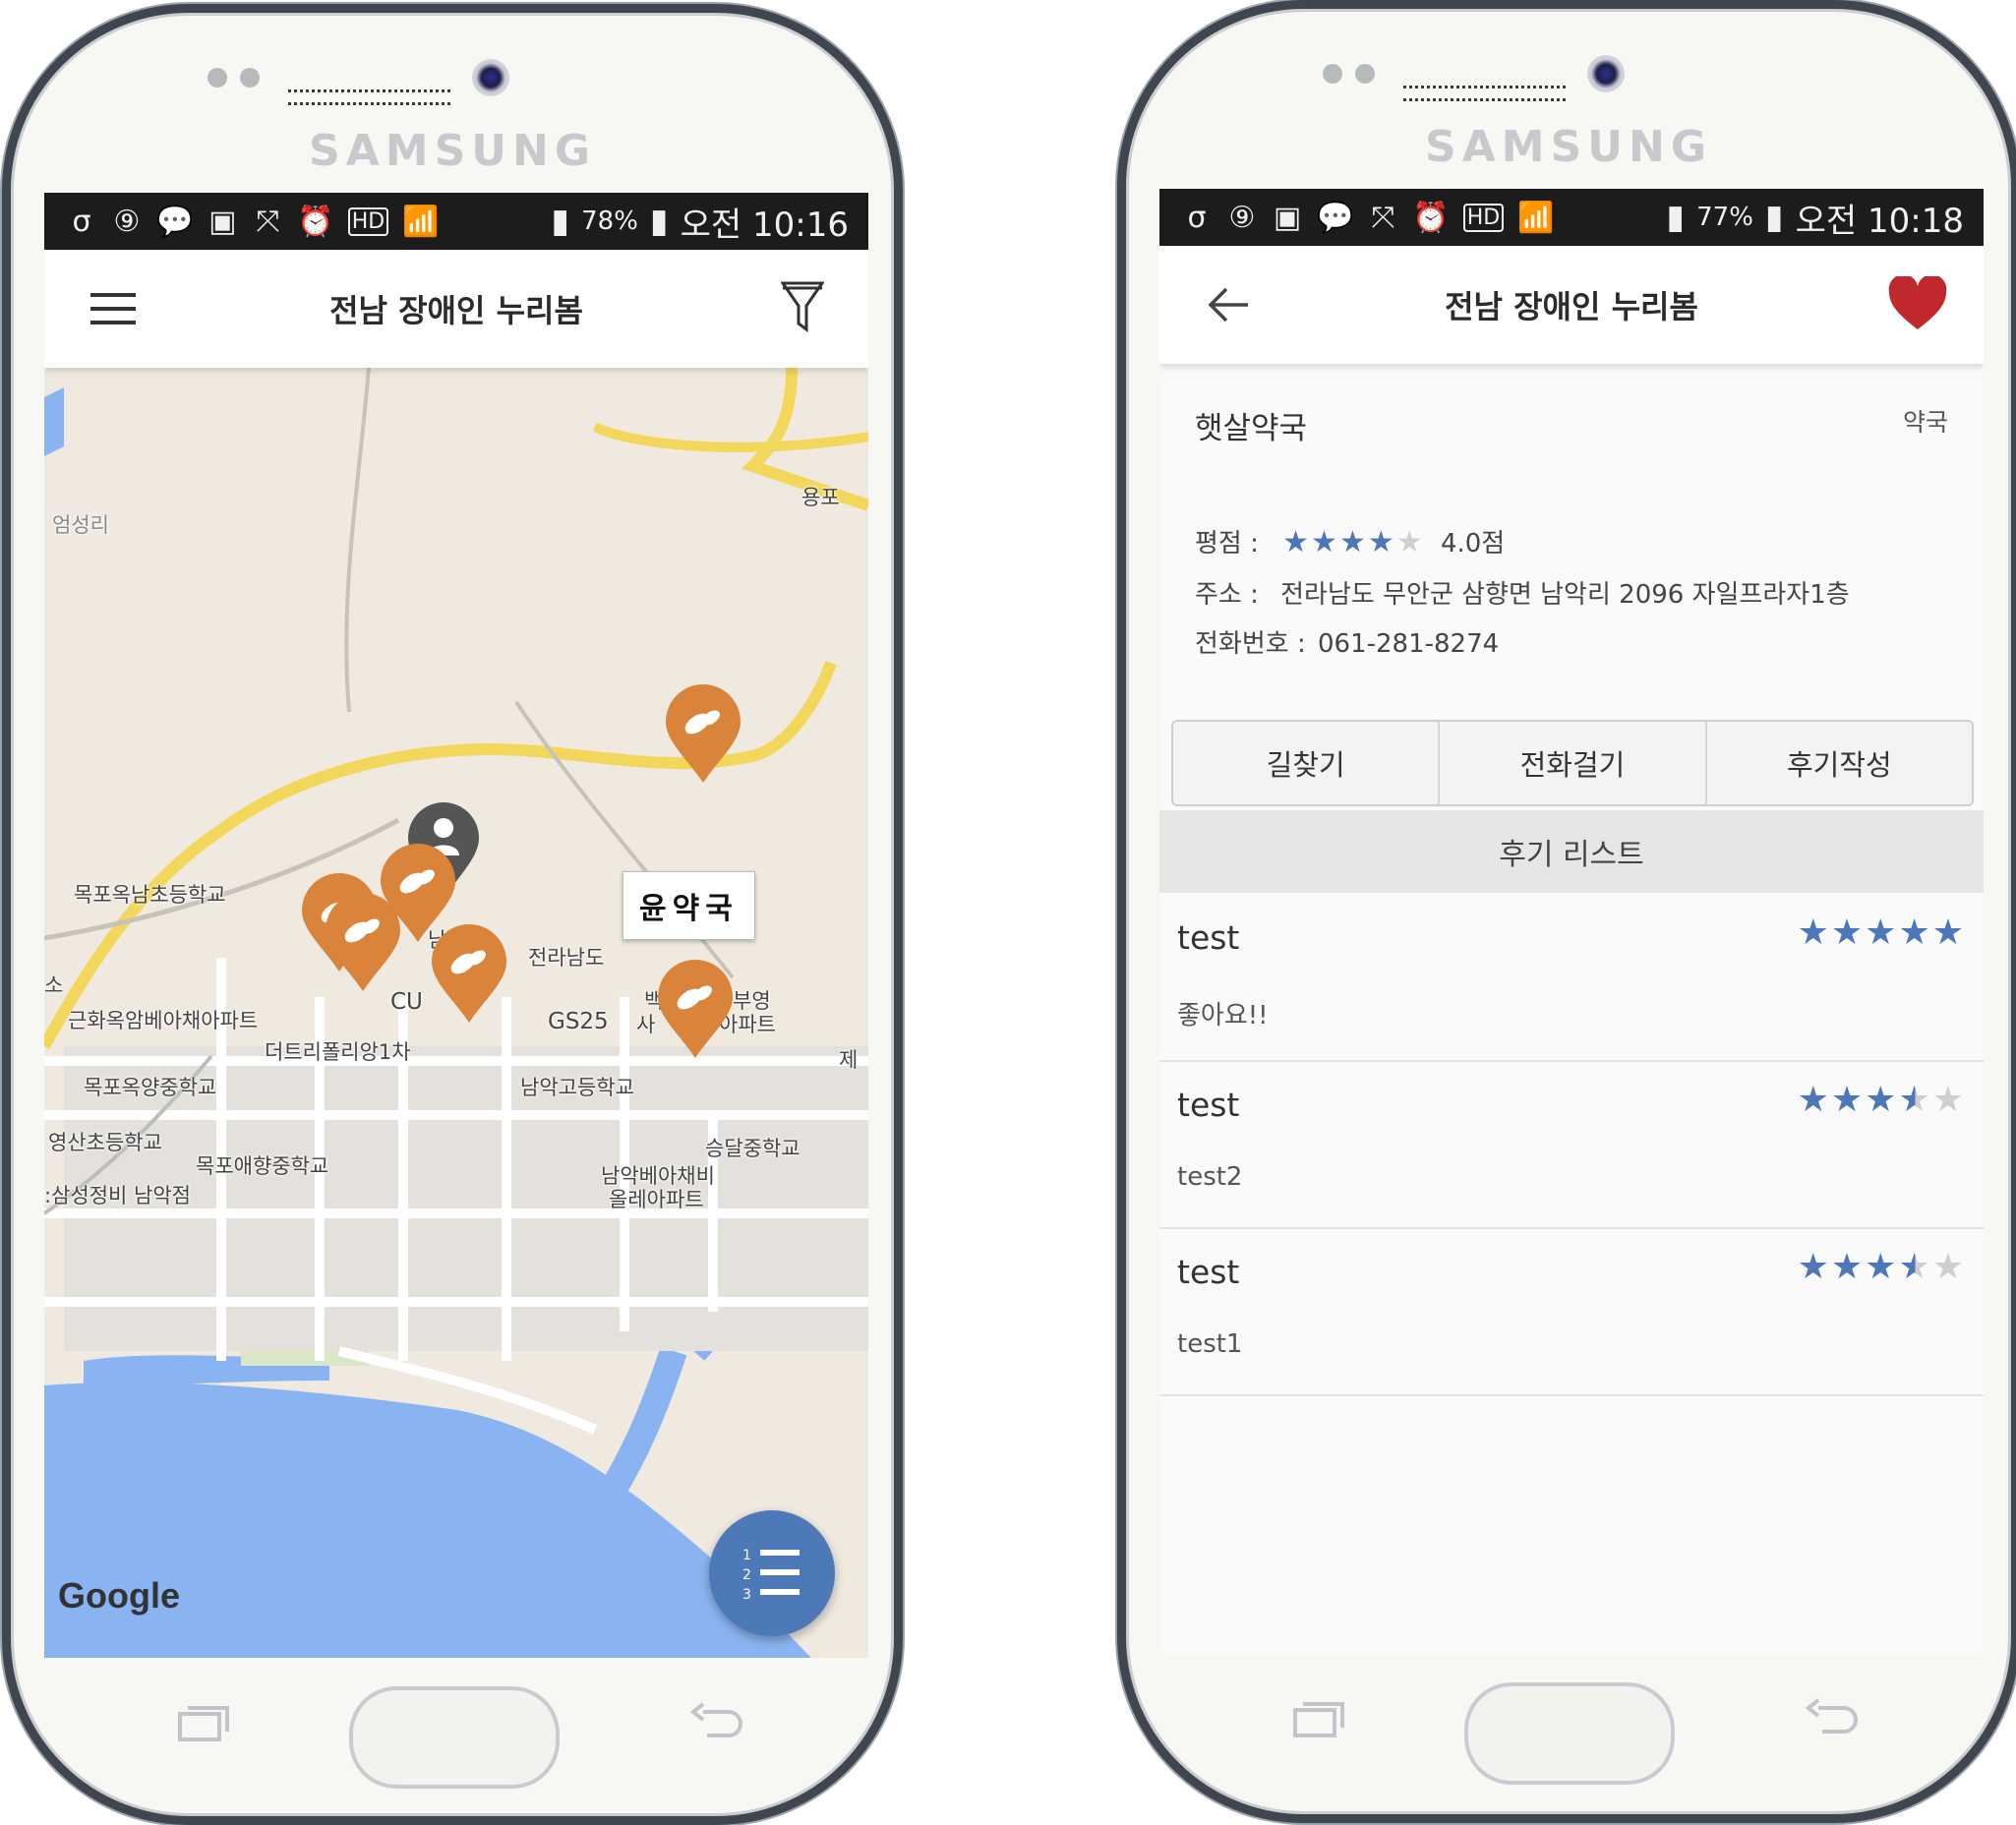  I want to click on write-review-button: 후기작성, so click(1839, 763).